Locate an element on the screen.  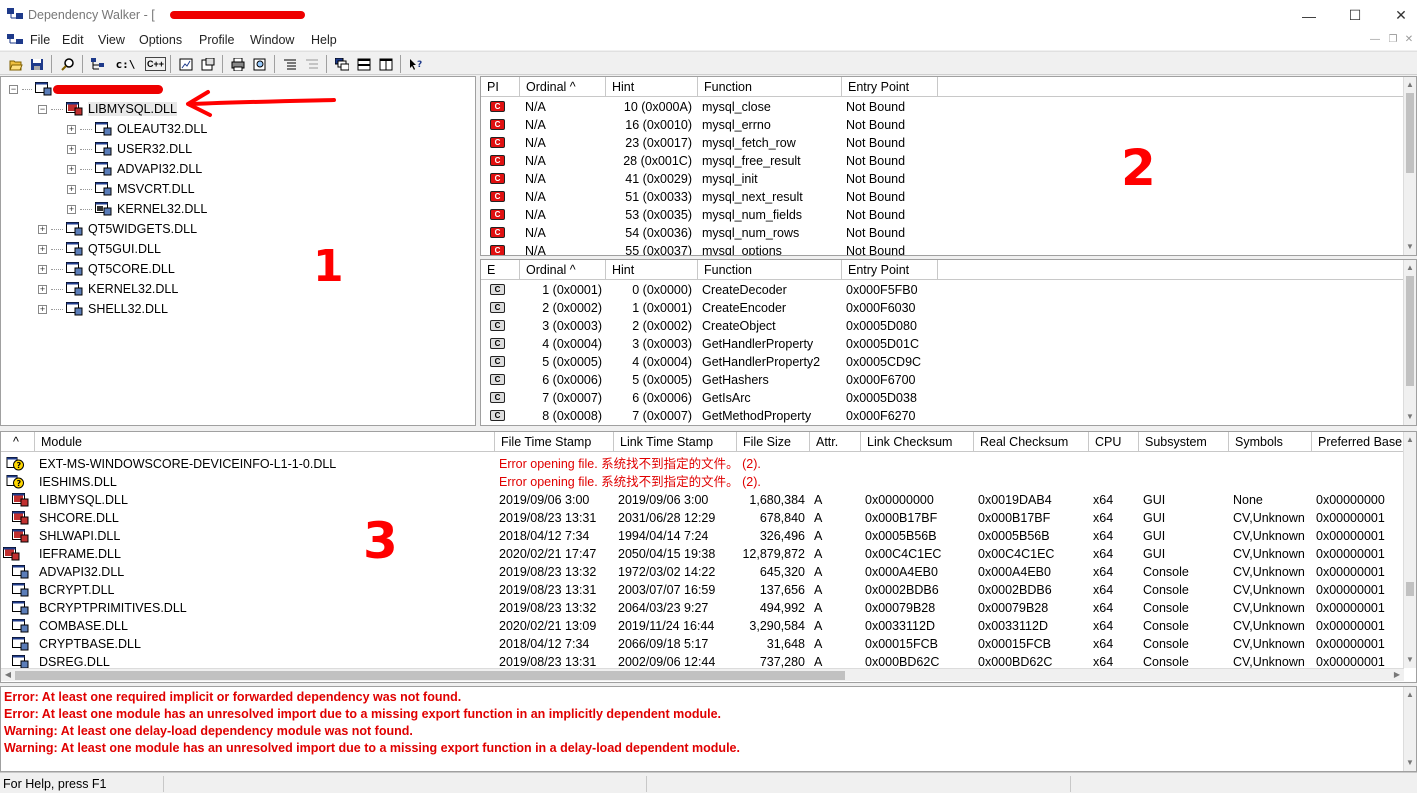
full-path-button: c:\ is located at coordinates (126, 64).